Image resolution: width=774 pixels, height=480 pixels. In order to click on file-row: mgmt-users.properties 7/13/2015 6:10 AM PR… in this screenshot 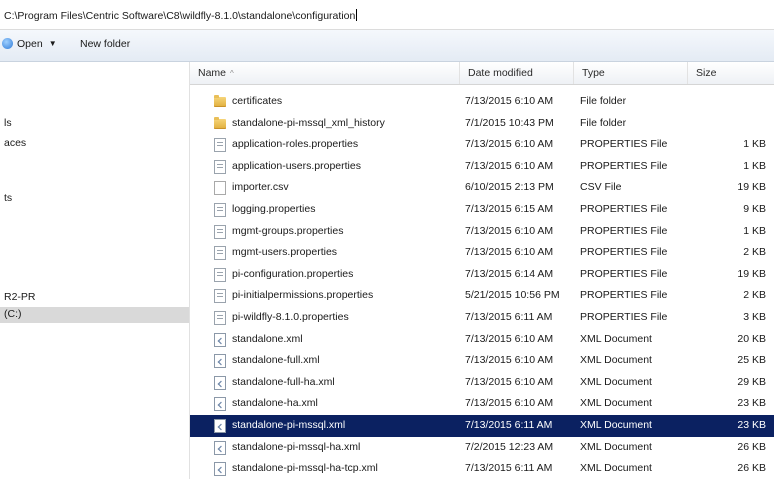, I will do `click(482, 253)`.